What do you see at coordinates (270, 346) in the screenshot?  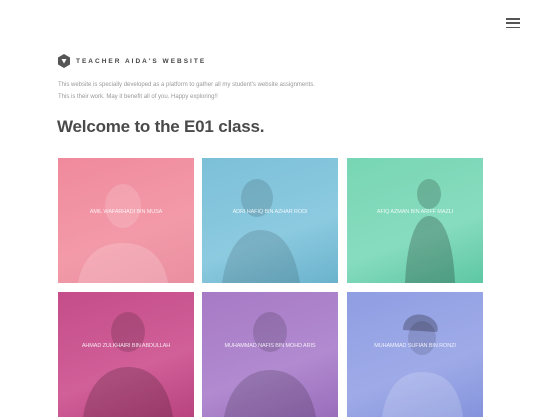 I see `student-name: MUHAMMAD NAFIS BIN MOHD ARIS` at bounding box center [270, 346].